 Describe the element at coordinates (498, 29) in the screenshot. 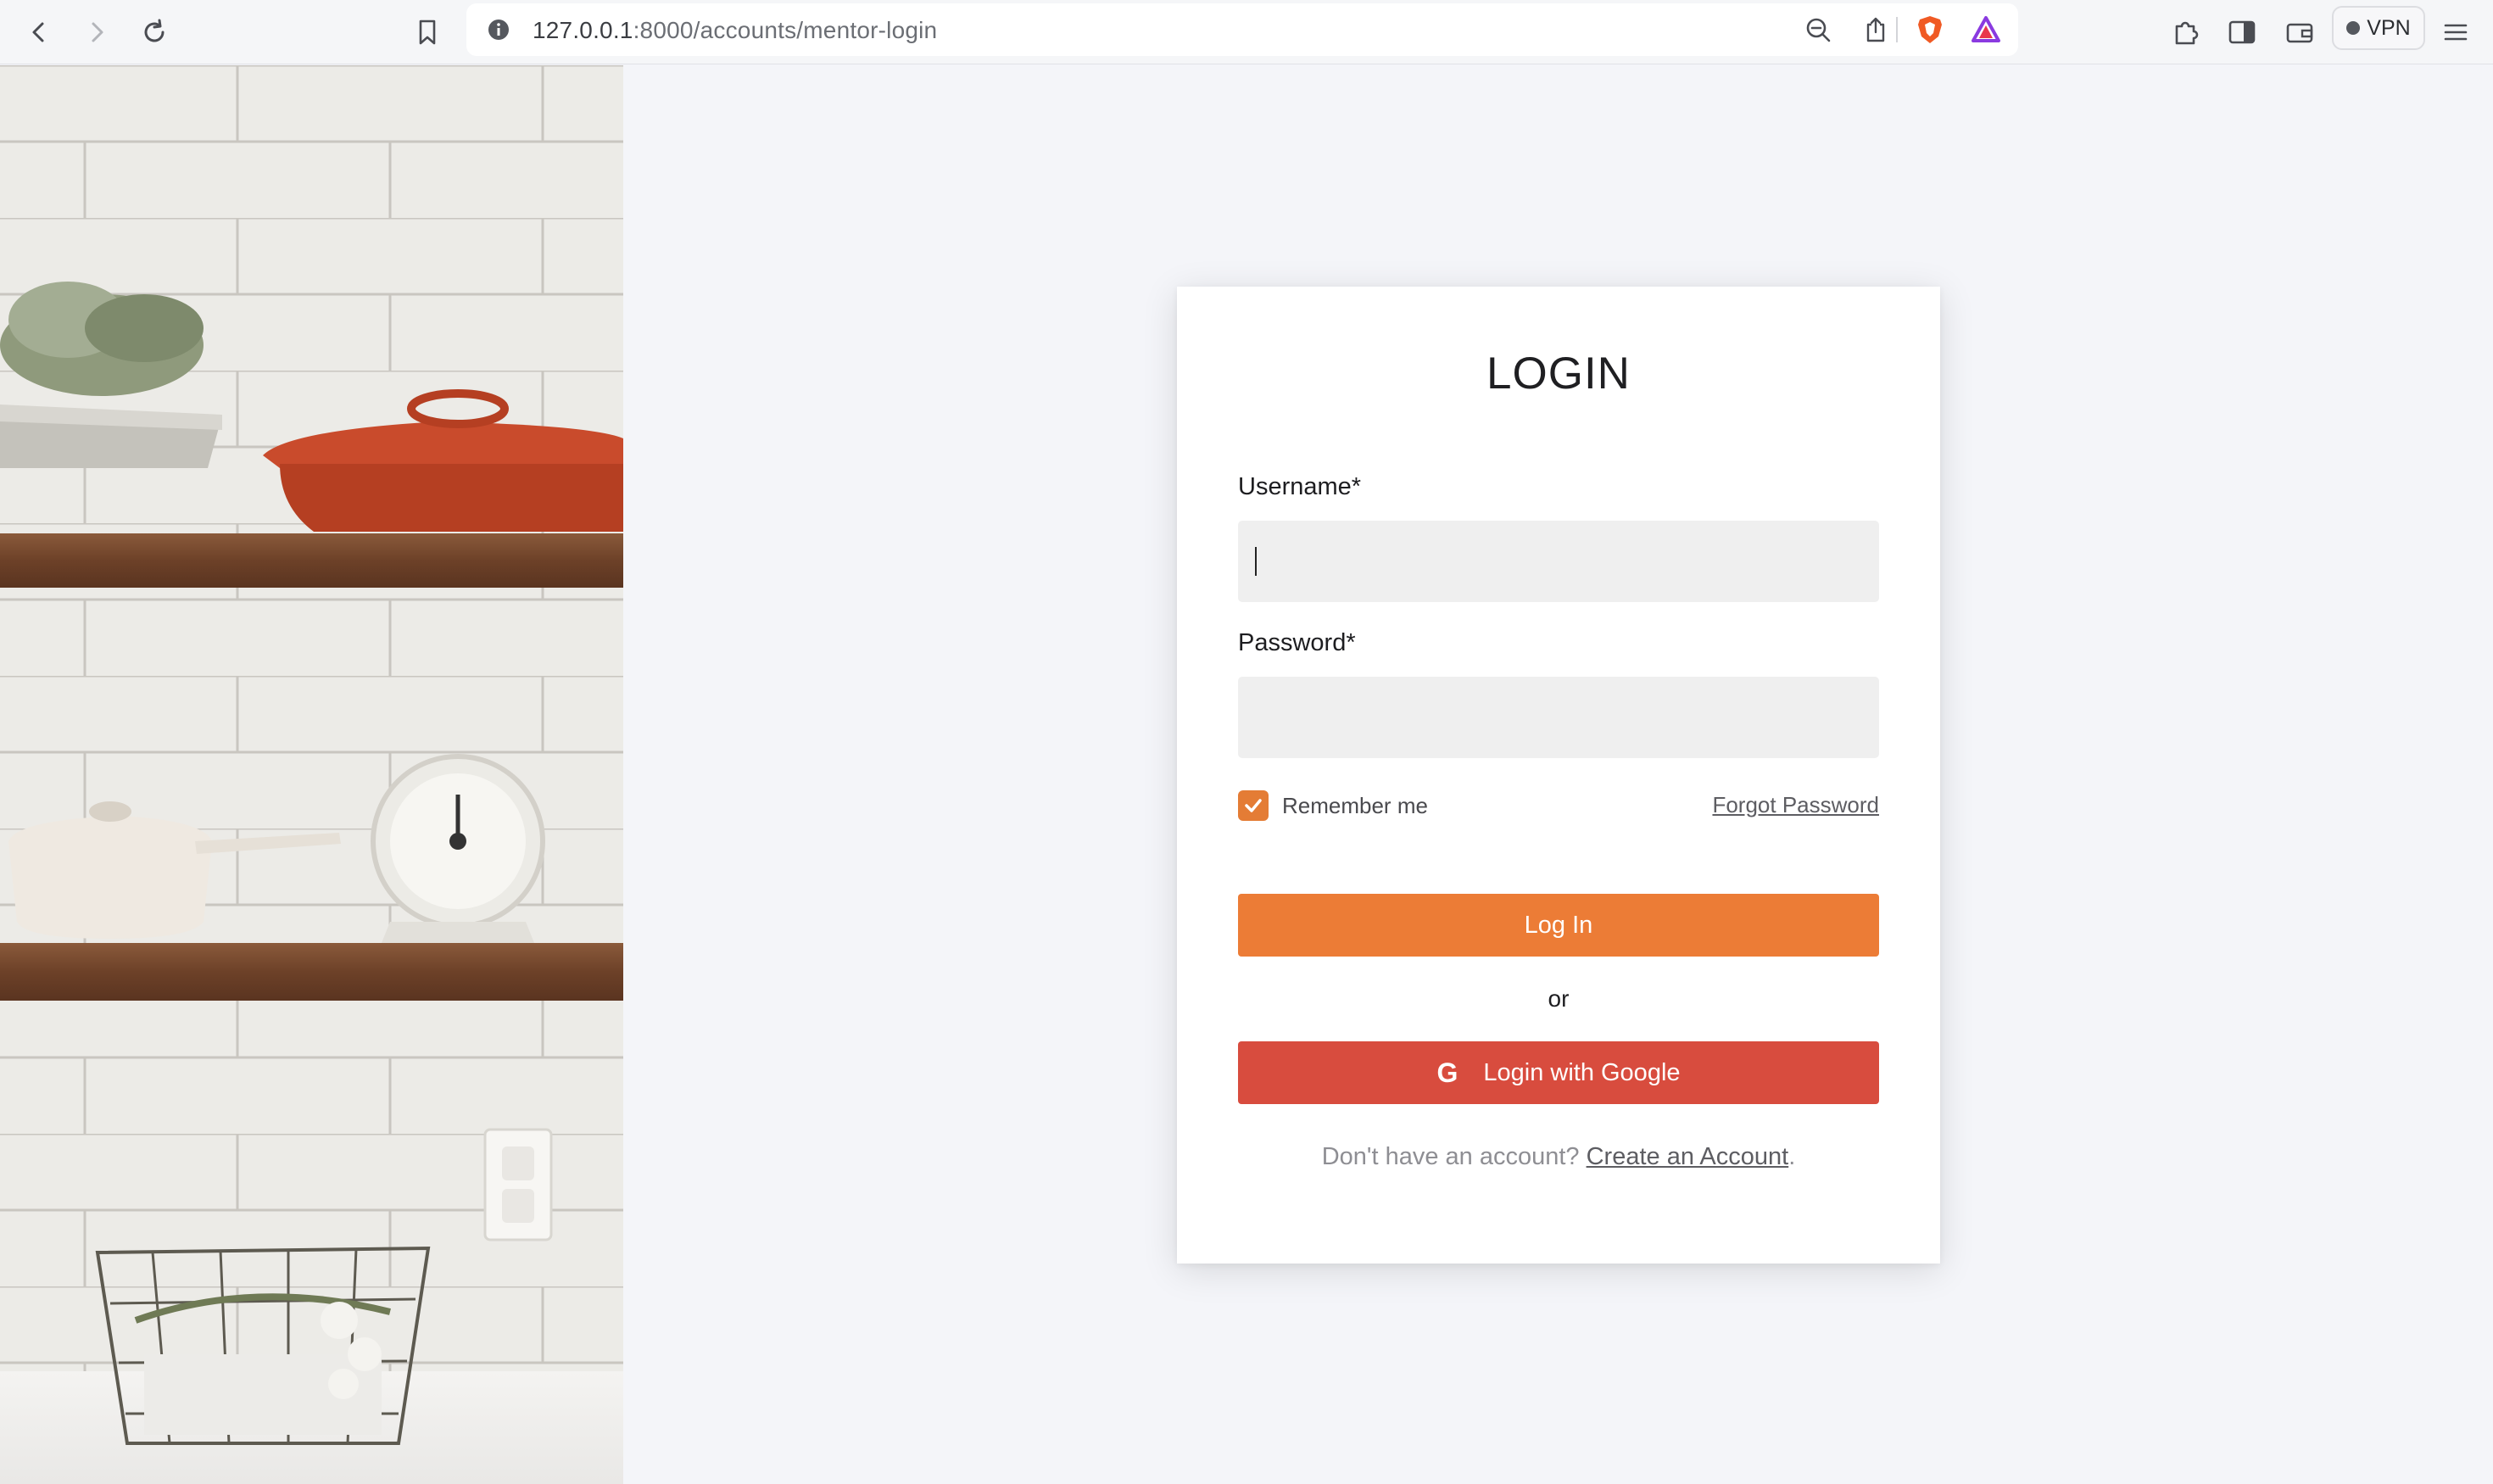

I see `site-info-icon` at that location.